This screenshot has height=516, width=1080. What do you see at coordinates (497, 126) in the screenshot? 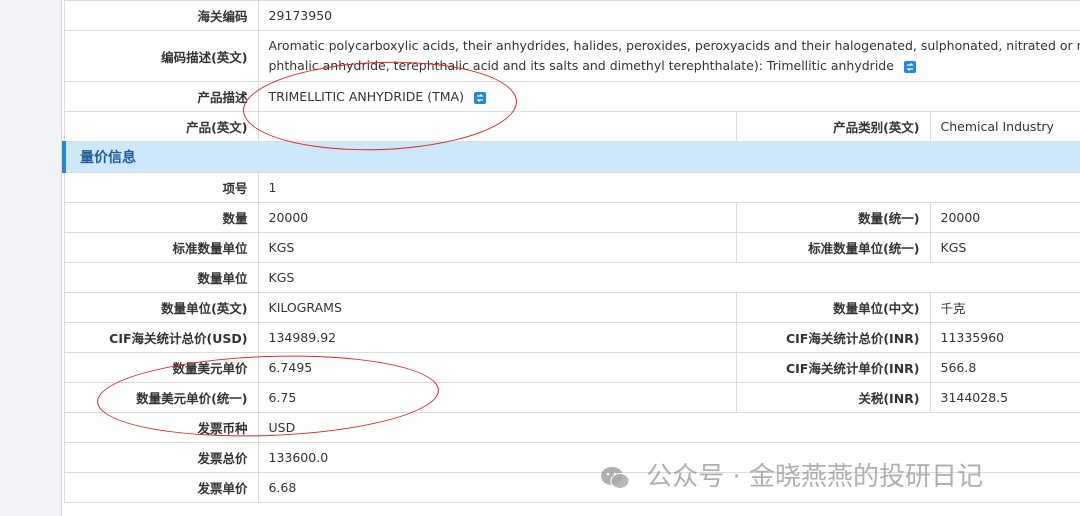
I see `product-en-value` at bounding box center [497, 126].